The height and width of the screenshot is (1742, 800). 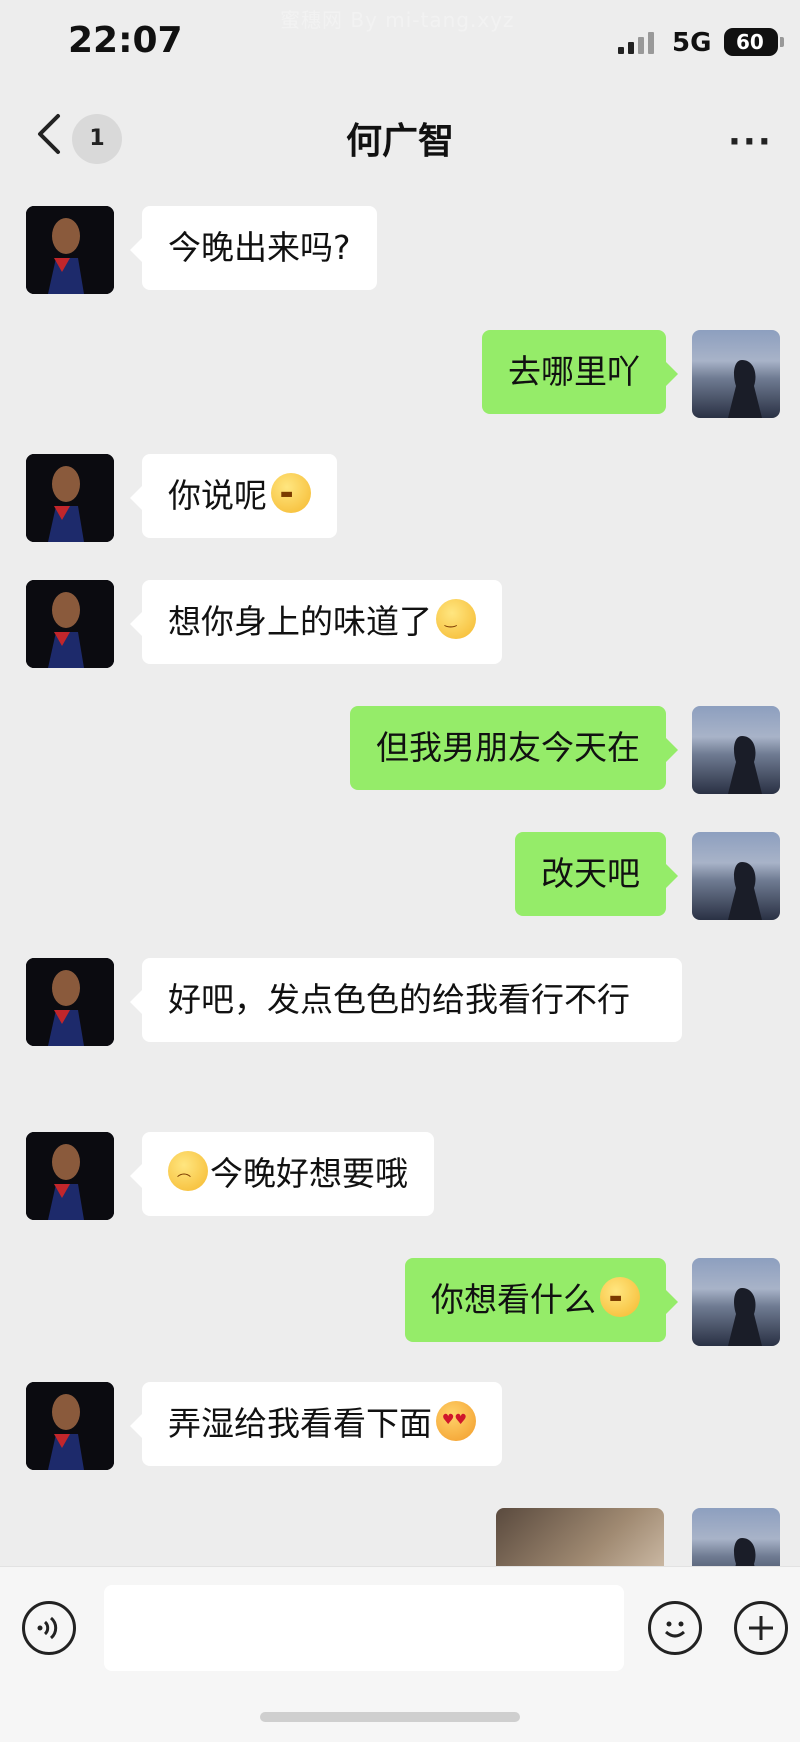 I want to click on message-bubble: 弄湿给我看看下面 ♥♥, so click(x=316, y=1424).